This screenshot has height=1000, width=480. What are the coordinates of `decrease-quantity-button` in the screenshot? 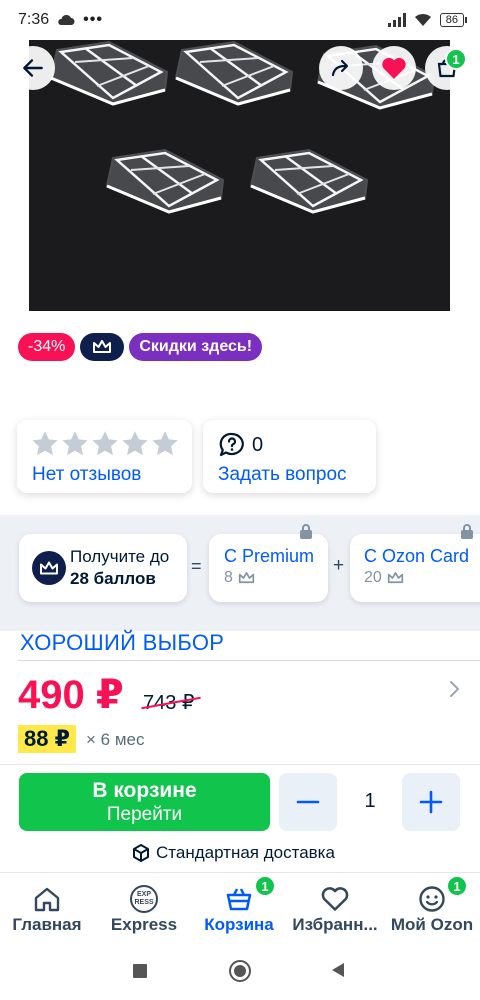 It's located at (308, 802).